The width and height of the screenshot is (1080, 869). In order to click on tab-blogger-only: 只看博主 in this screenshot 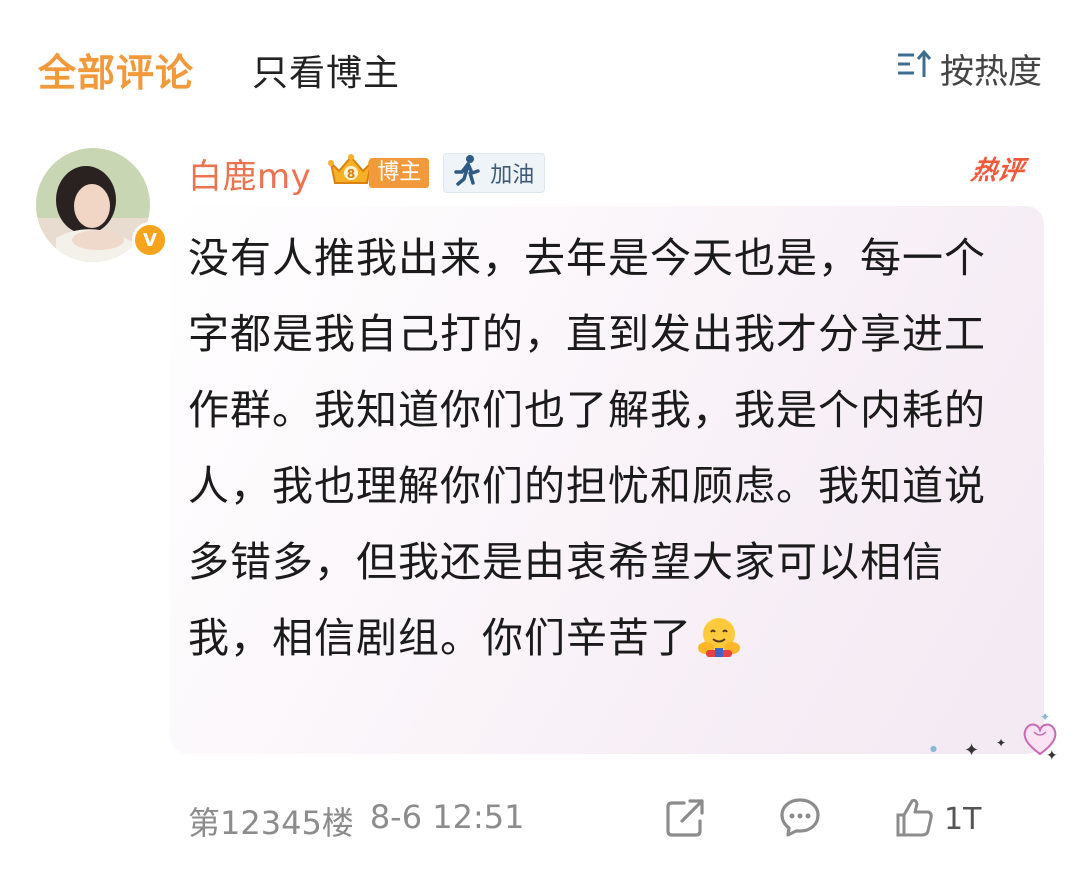, I will do `click(326, 70)`.